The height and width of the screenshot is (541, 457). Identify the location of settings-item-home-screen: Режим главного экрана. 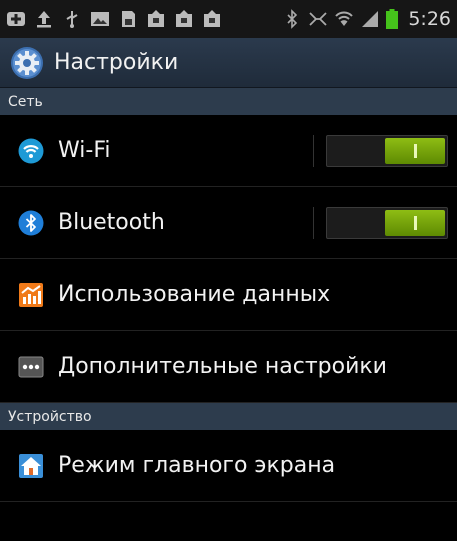
(228, 466).